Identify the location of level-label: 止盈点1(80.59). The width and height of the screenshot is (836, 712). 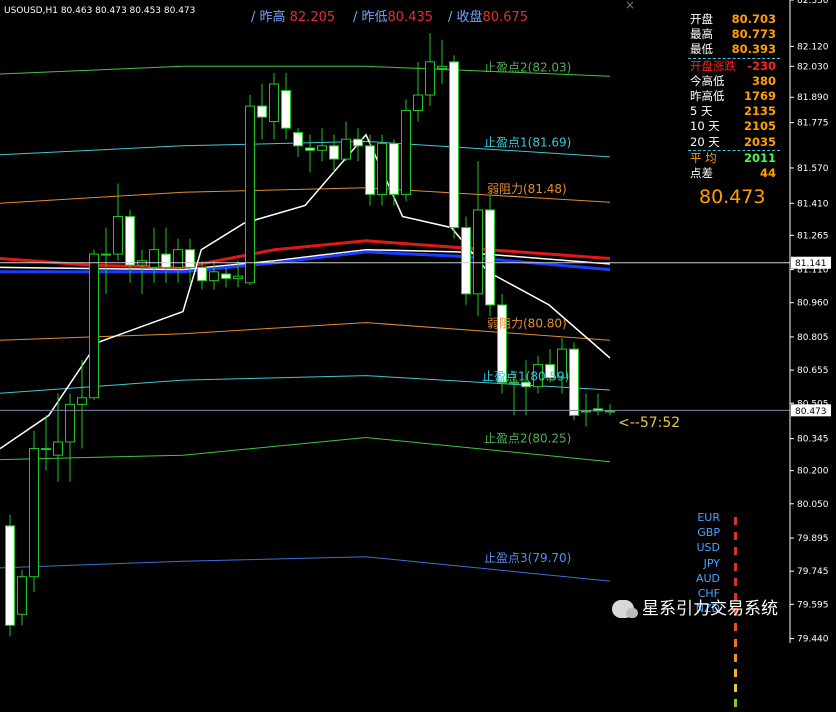
(525, 377).